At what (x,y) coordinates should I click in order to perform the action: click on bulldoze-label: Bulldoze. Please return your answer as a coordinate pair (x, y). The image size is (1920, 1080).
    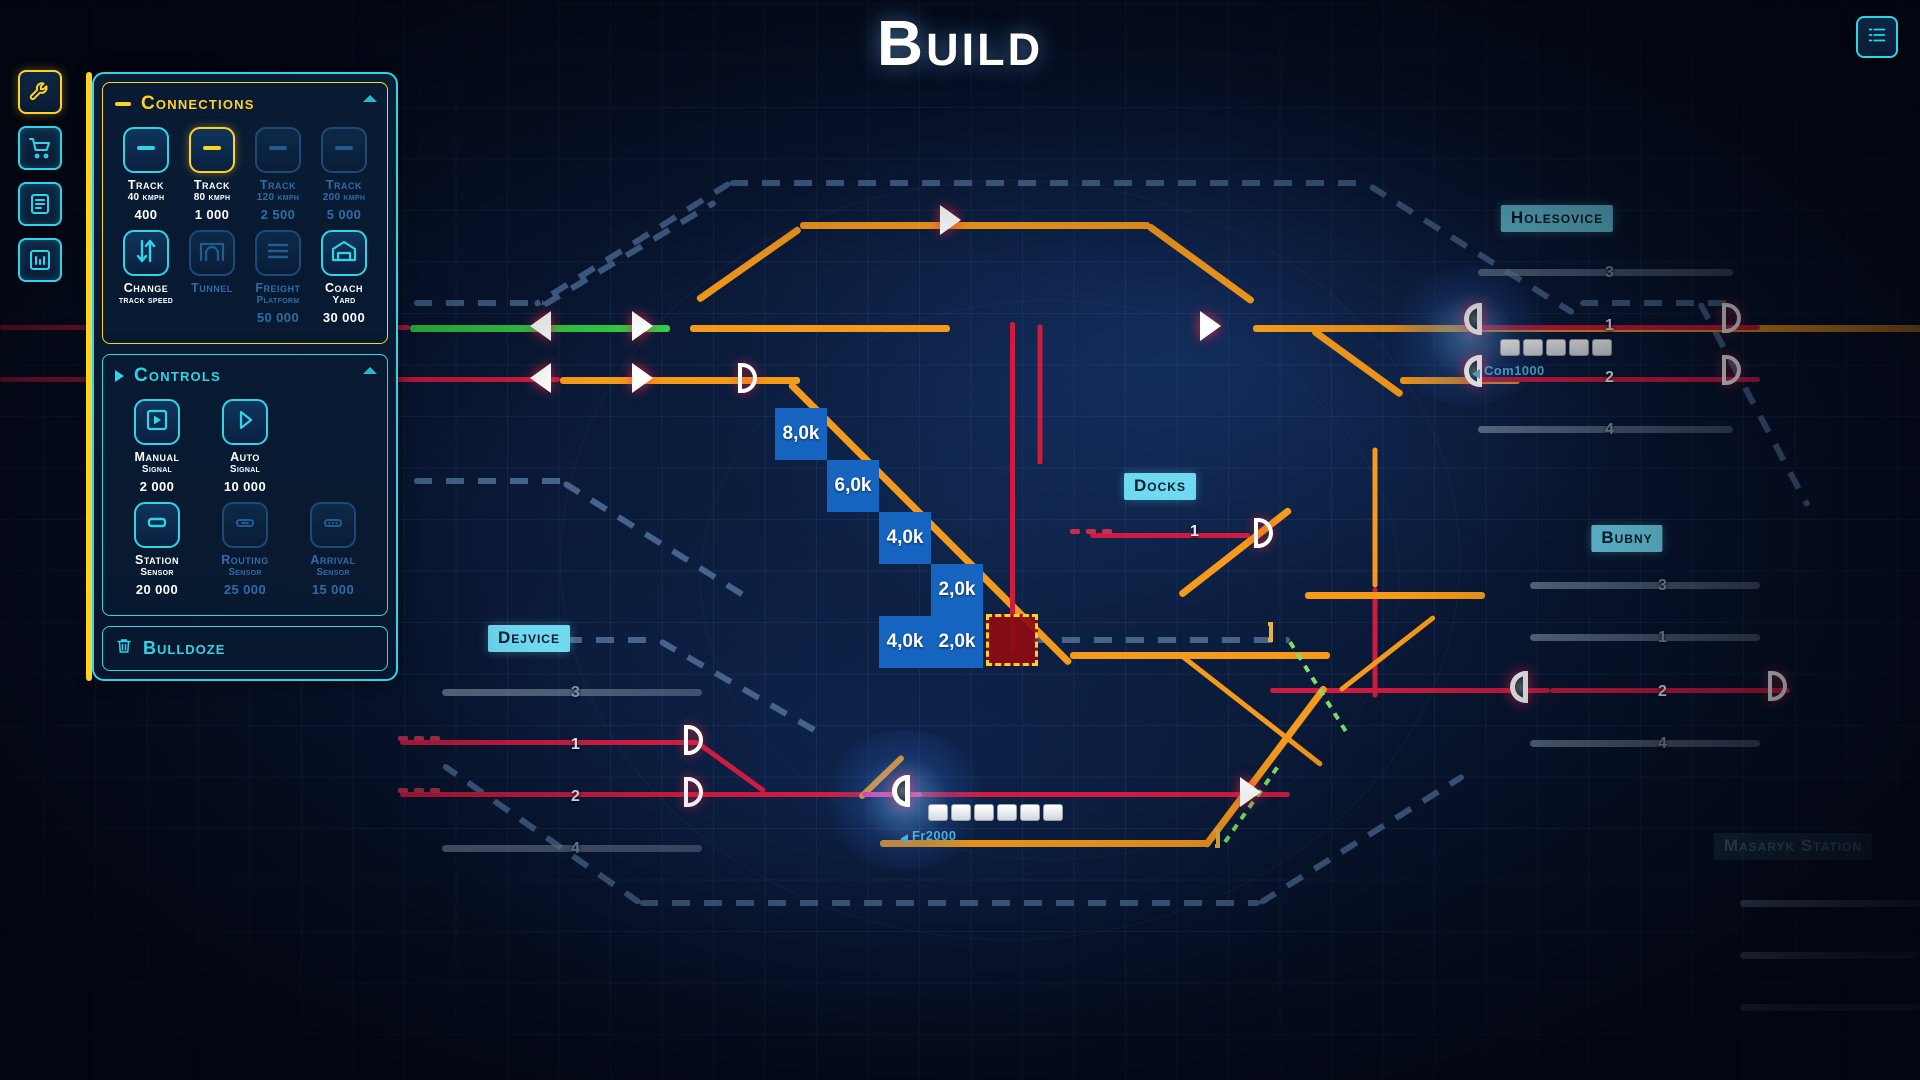
    Looking at the image, I should click on (184, 648).